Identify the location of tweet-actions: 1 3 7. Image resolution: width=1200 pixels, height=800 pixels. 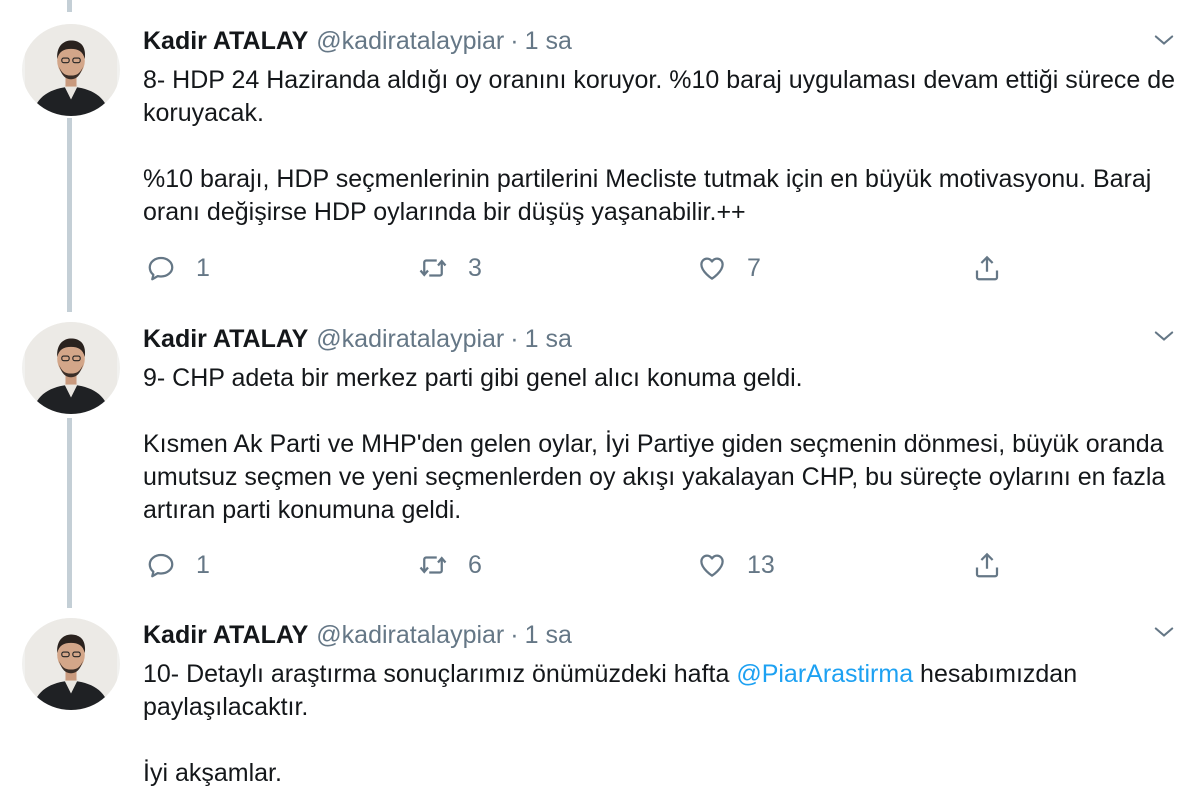
(600, 268).